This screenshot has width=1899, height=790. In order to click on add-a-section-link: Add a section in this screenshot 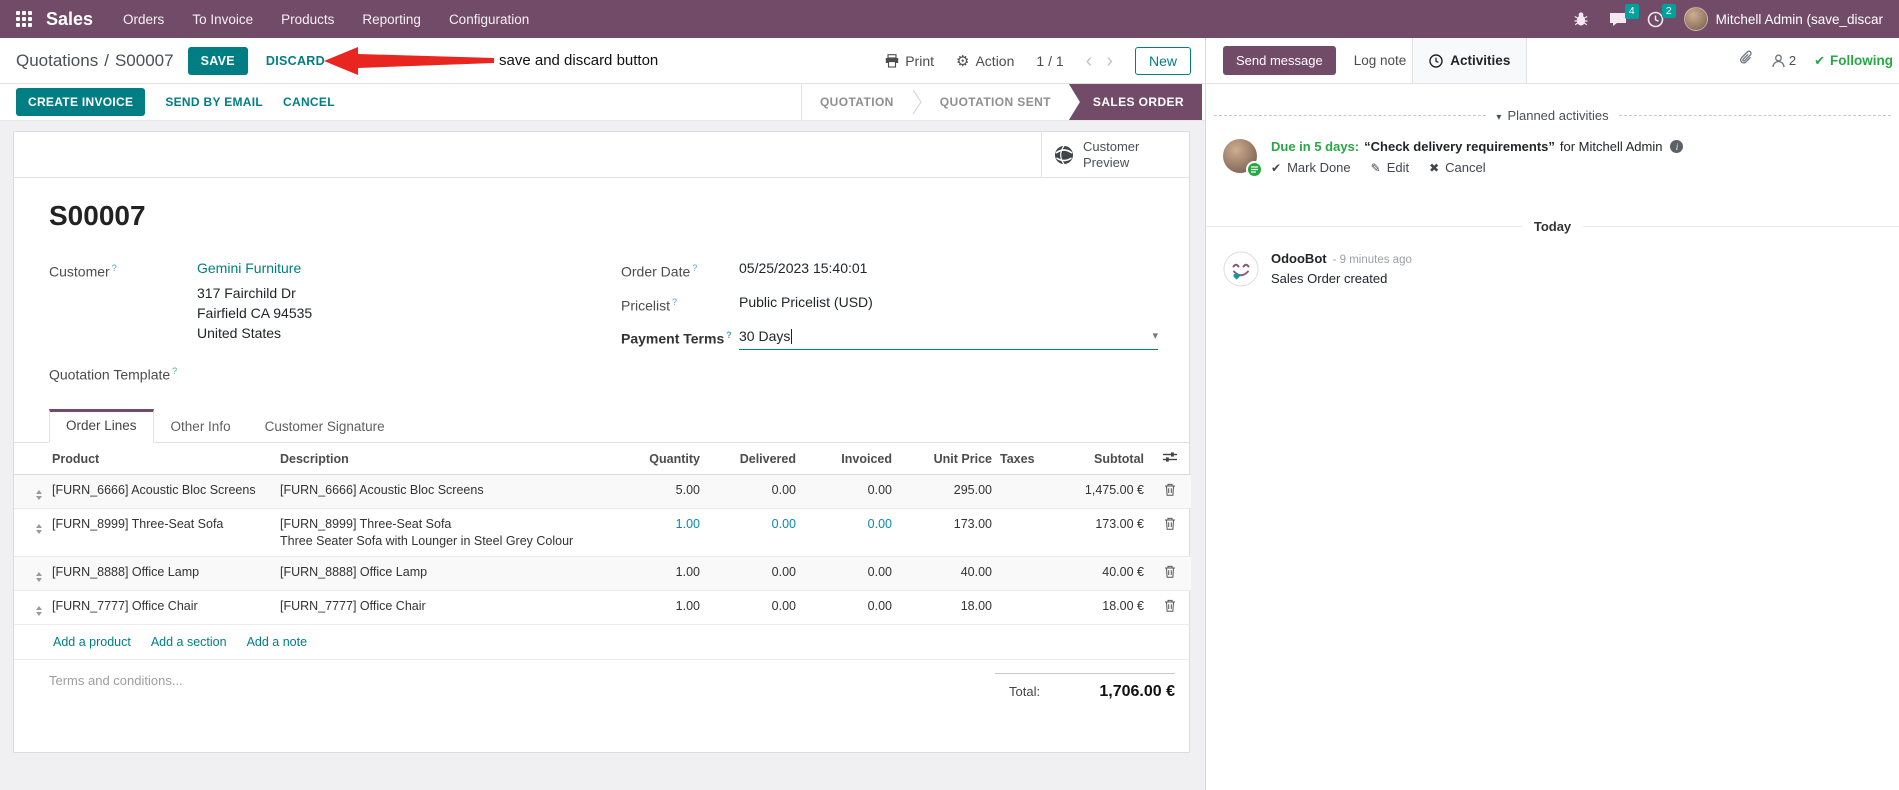, I will do `click(189, 642)`.